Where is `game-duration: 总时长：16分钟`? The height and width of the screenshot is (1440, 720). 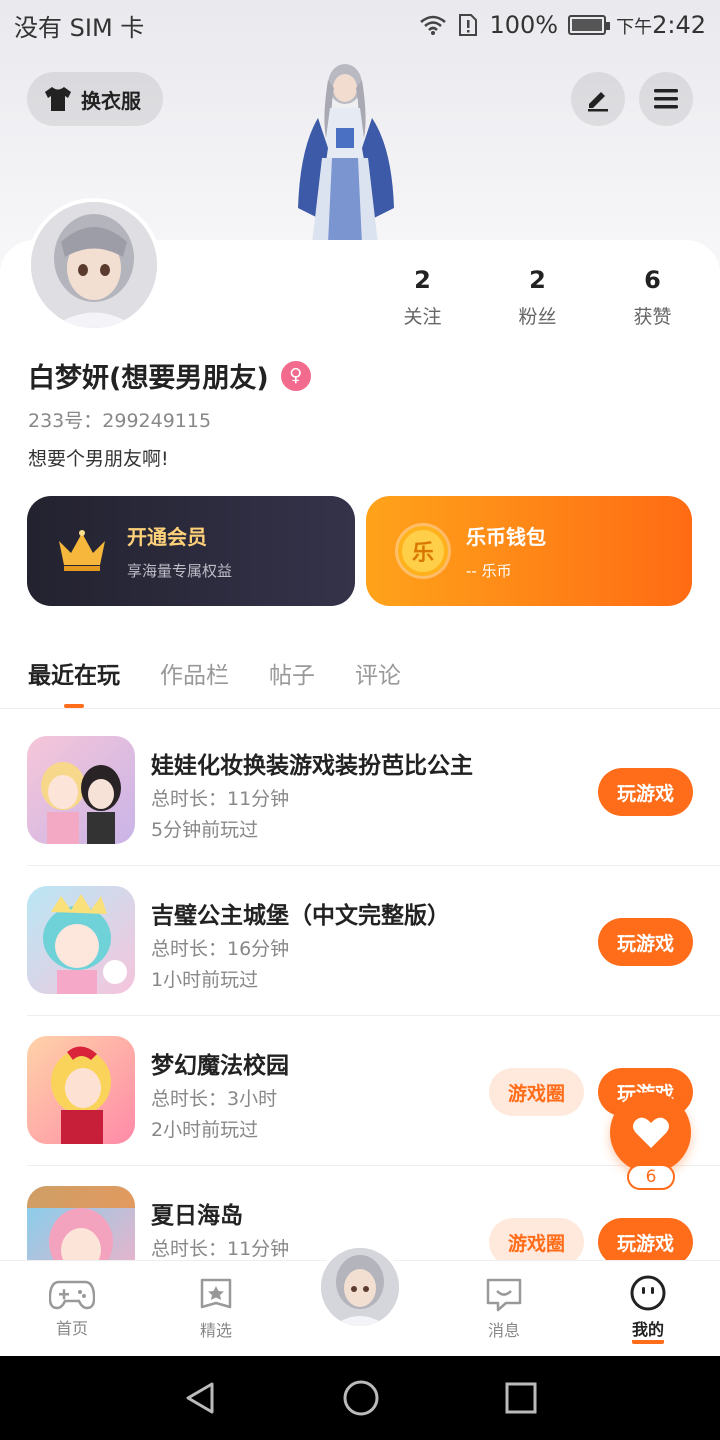 game-duration: 总时长：16分钟 is located at coordinates (220, 949).